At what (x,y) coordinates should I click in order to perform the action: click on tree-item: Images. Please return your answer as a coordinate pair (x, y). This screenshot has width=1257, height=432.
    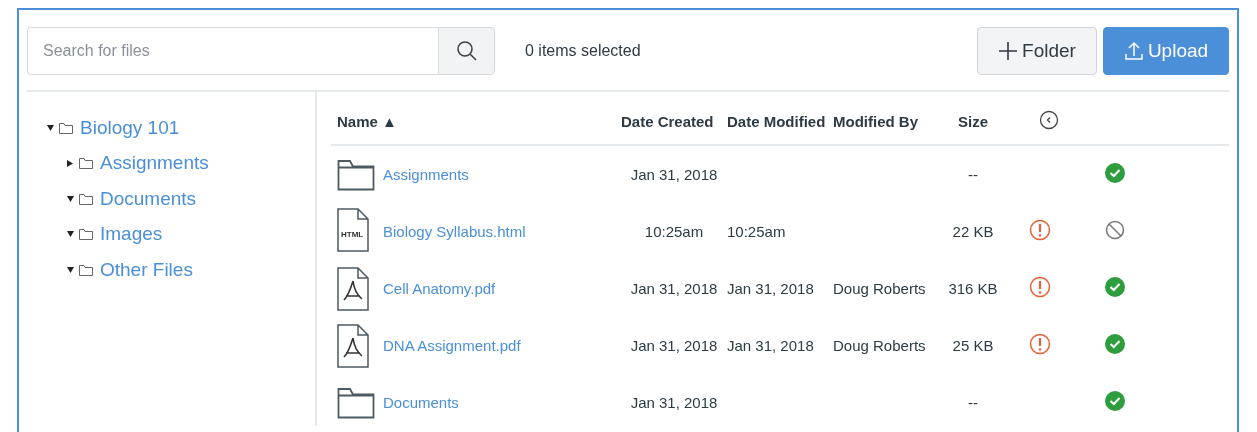
    Looking at the image, I should click on (131, 234).